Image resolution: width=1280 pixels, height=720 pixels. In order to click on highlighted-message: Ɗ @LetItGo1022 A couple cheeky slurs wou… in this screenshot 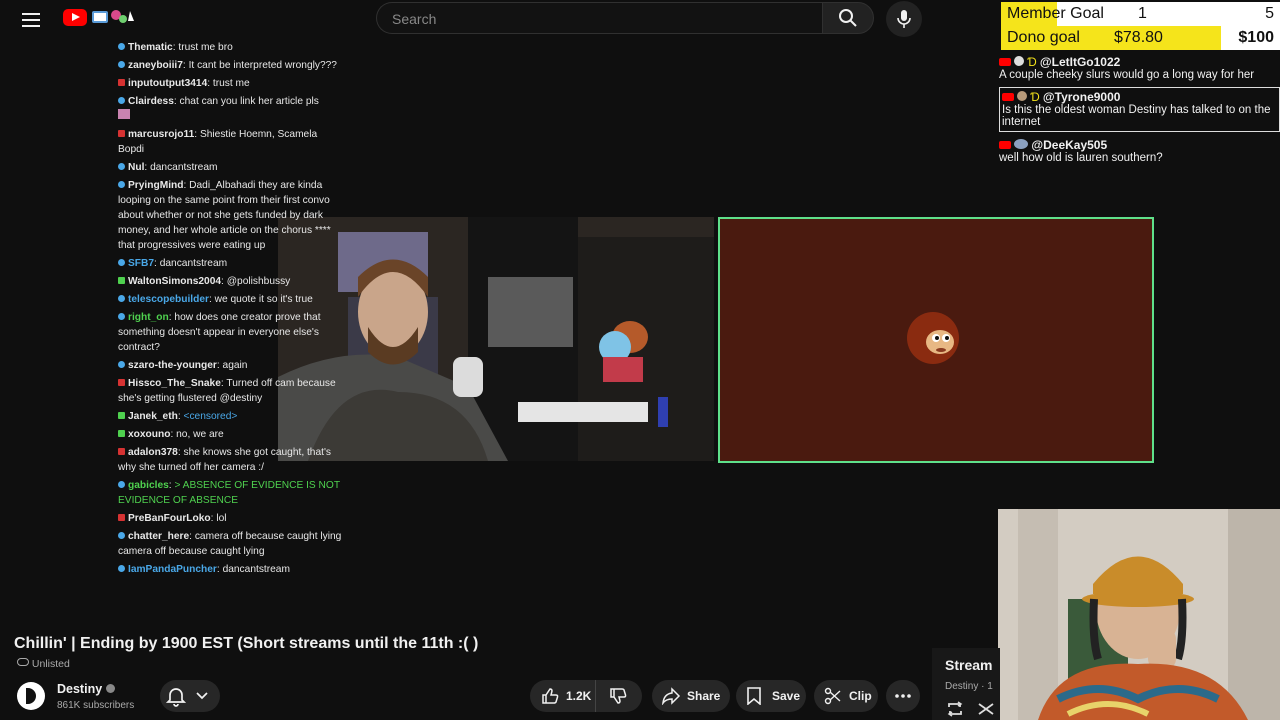, I will do `click(1139, 68)`.